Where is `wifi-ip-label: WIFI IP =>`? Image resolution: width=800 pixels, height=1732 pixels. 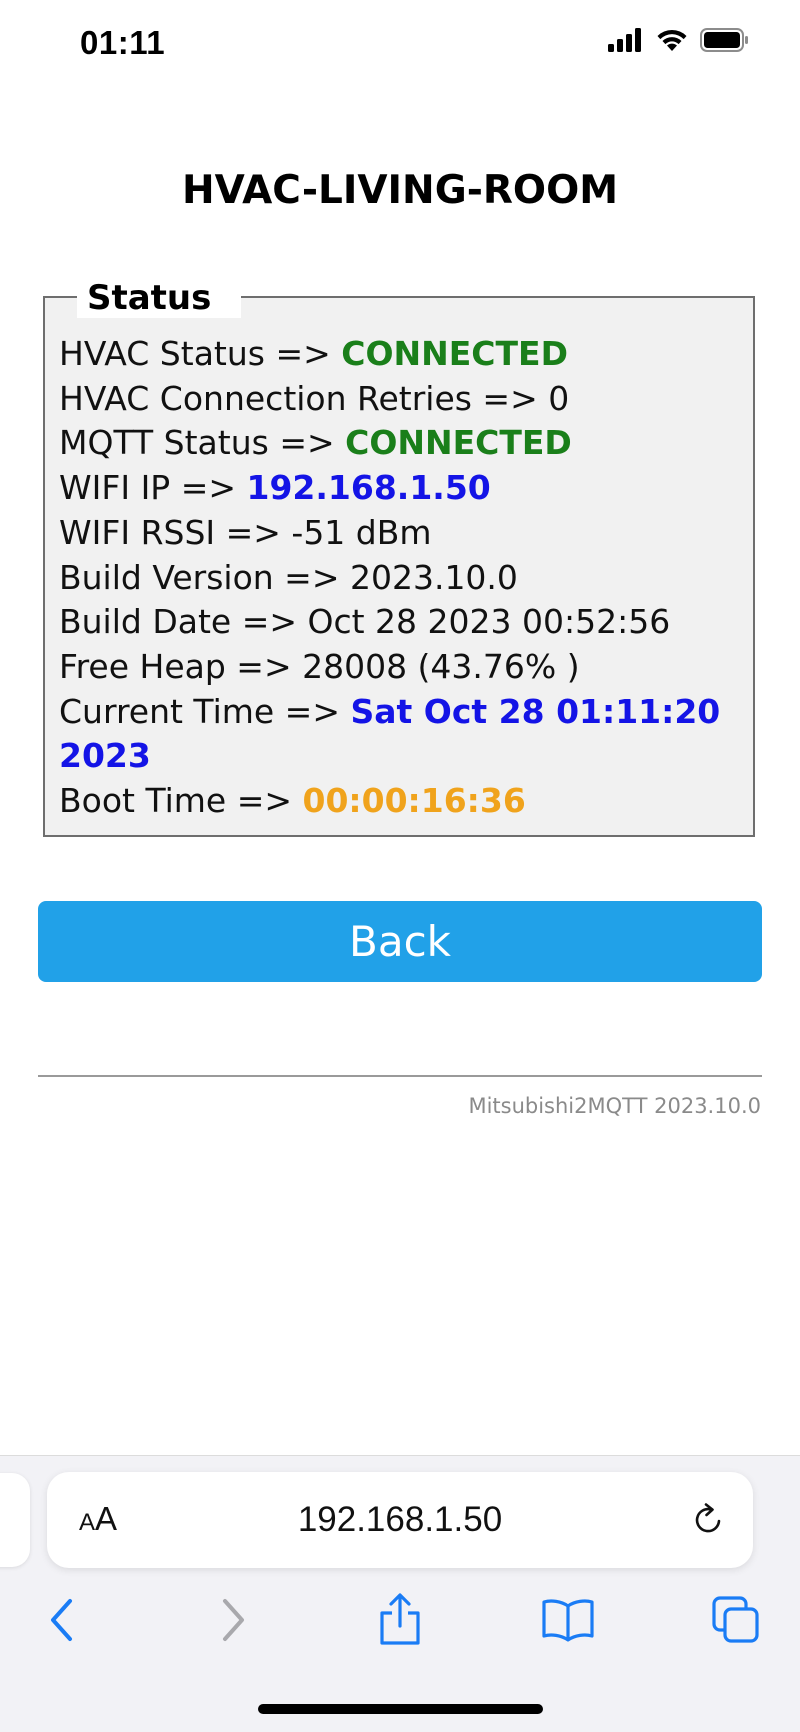
wifi-ip-label: WIFI IP => is located at coordinates (153, 488).